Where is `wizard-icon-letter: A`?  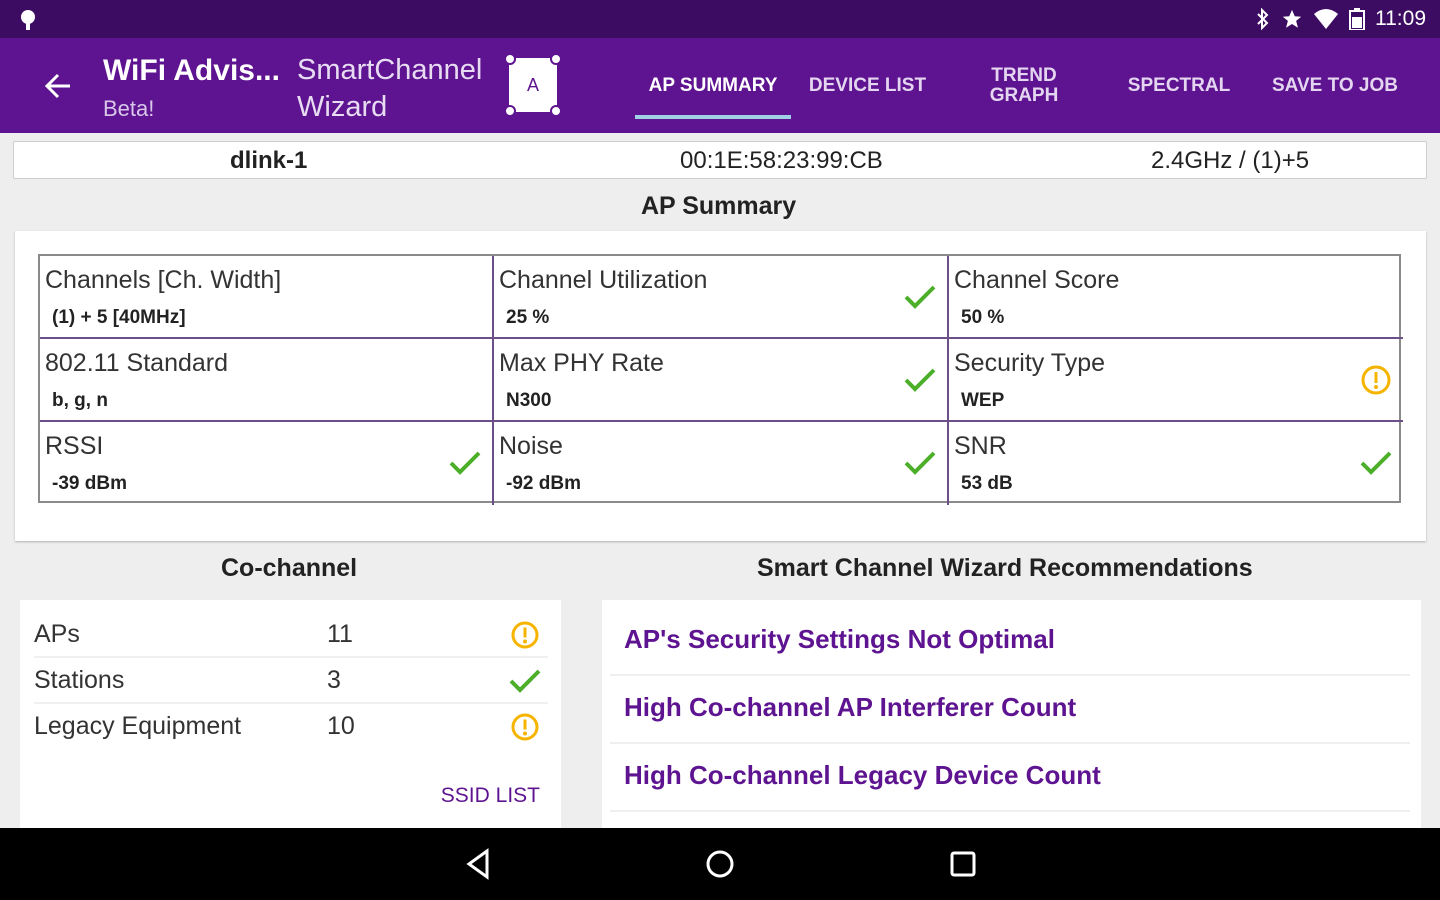
wizard-icon-letter: A is located at coordinates (533, 85).